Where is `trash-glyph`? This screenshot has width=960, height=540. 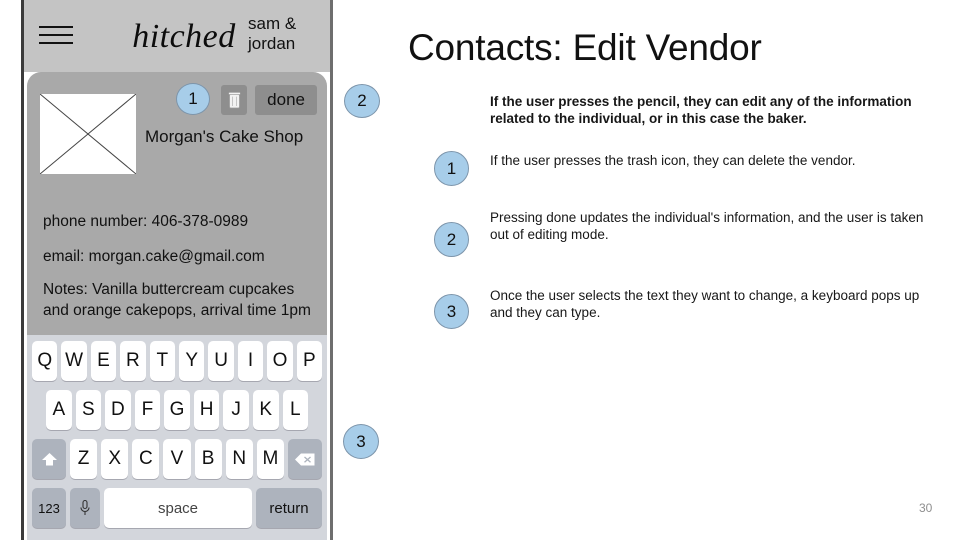 trash-glyph is located at coordinates (234, 100).